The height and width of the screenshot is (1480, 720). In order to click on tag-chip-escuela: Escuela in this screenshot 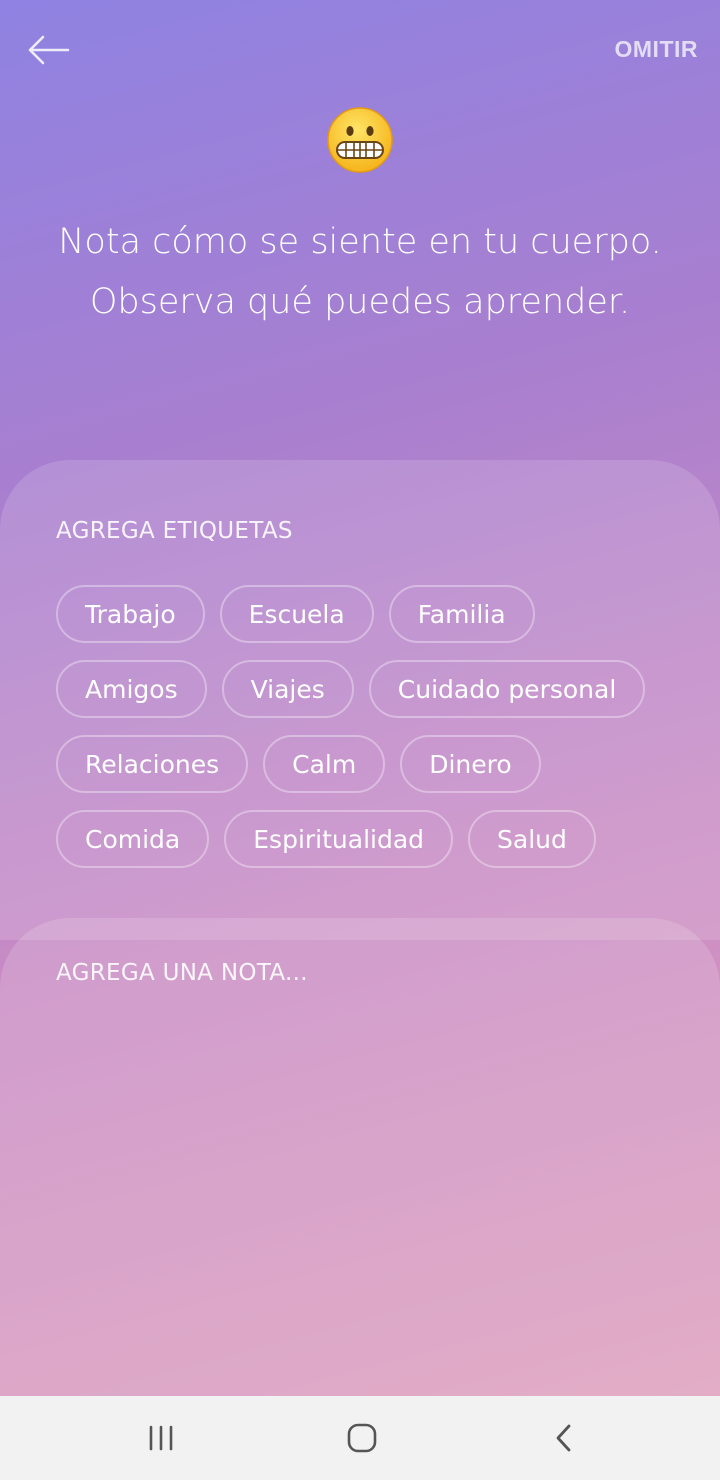, I will do `click(296, 614)`.